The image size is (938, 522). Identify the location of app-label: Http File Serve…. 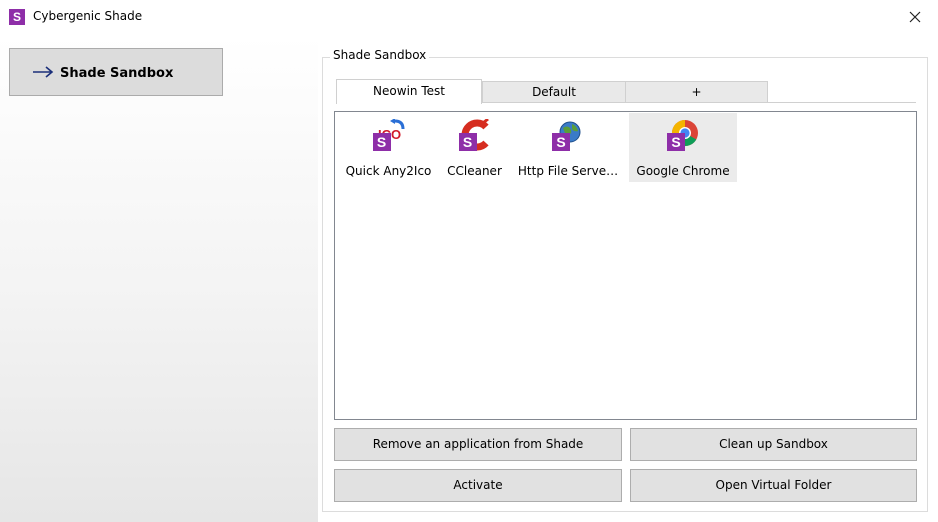
(568, 171).